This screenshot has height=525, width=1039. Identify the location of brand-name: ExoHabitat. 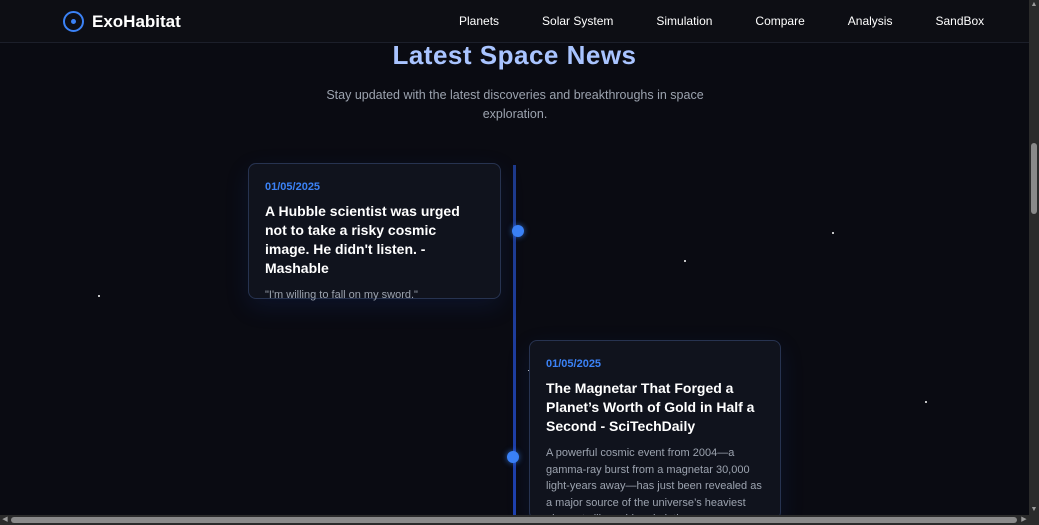
(136, 21).